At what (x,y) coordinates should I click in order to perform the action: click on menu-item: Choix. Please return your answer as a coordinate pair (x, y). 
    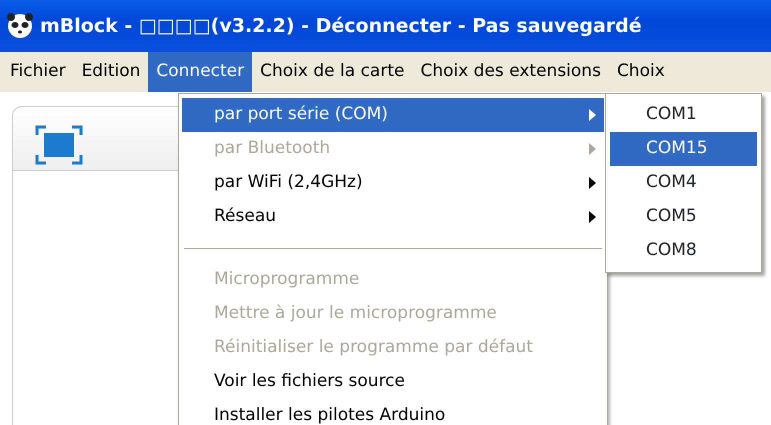
    Looking at the image, I should click on (640, 72).